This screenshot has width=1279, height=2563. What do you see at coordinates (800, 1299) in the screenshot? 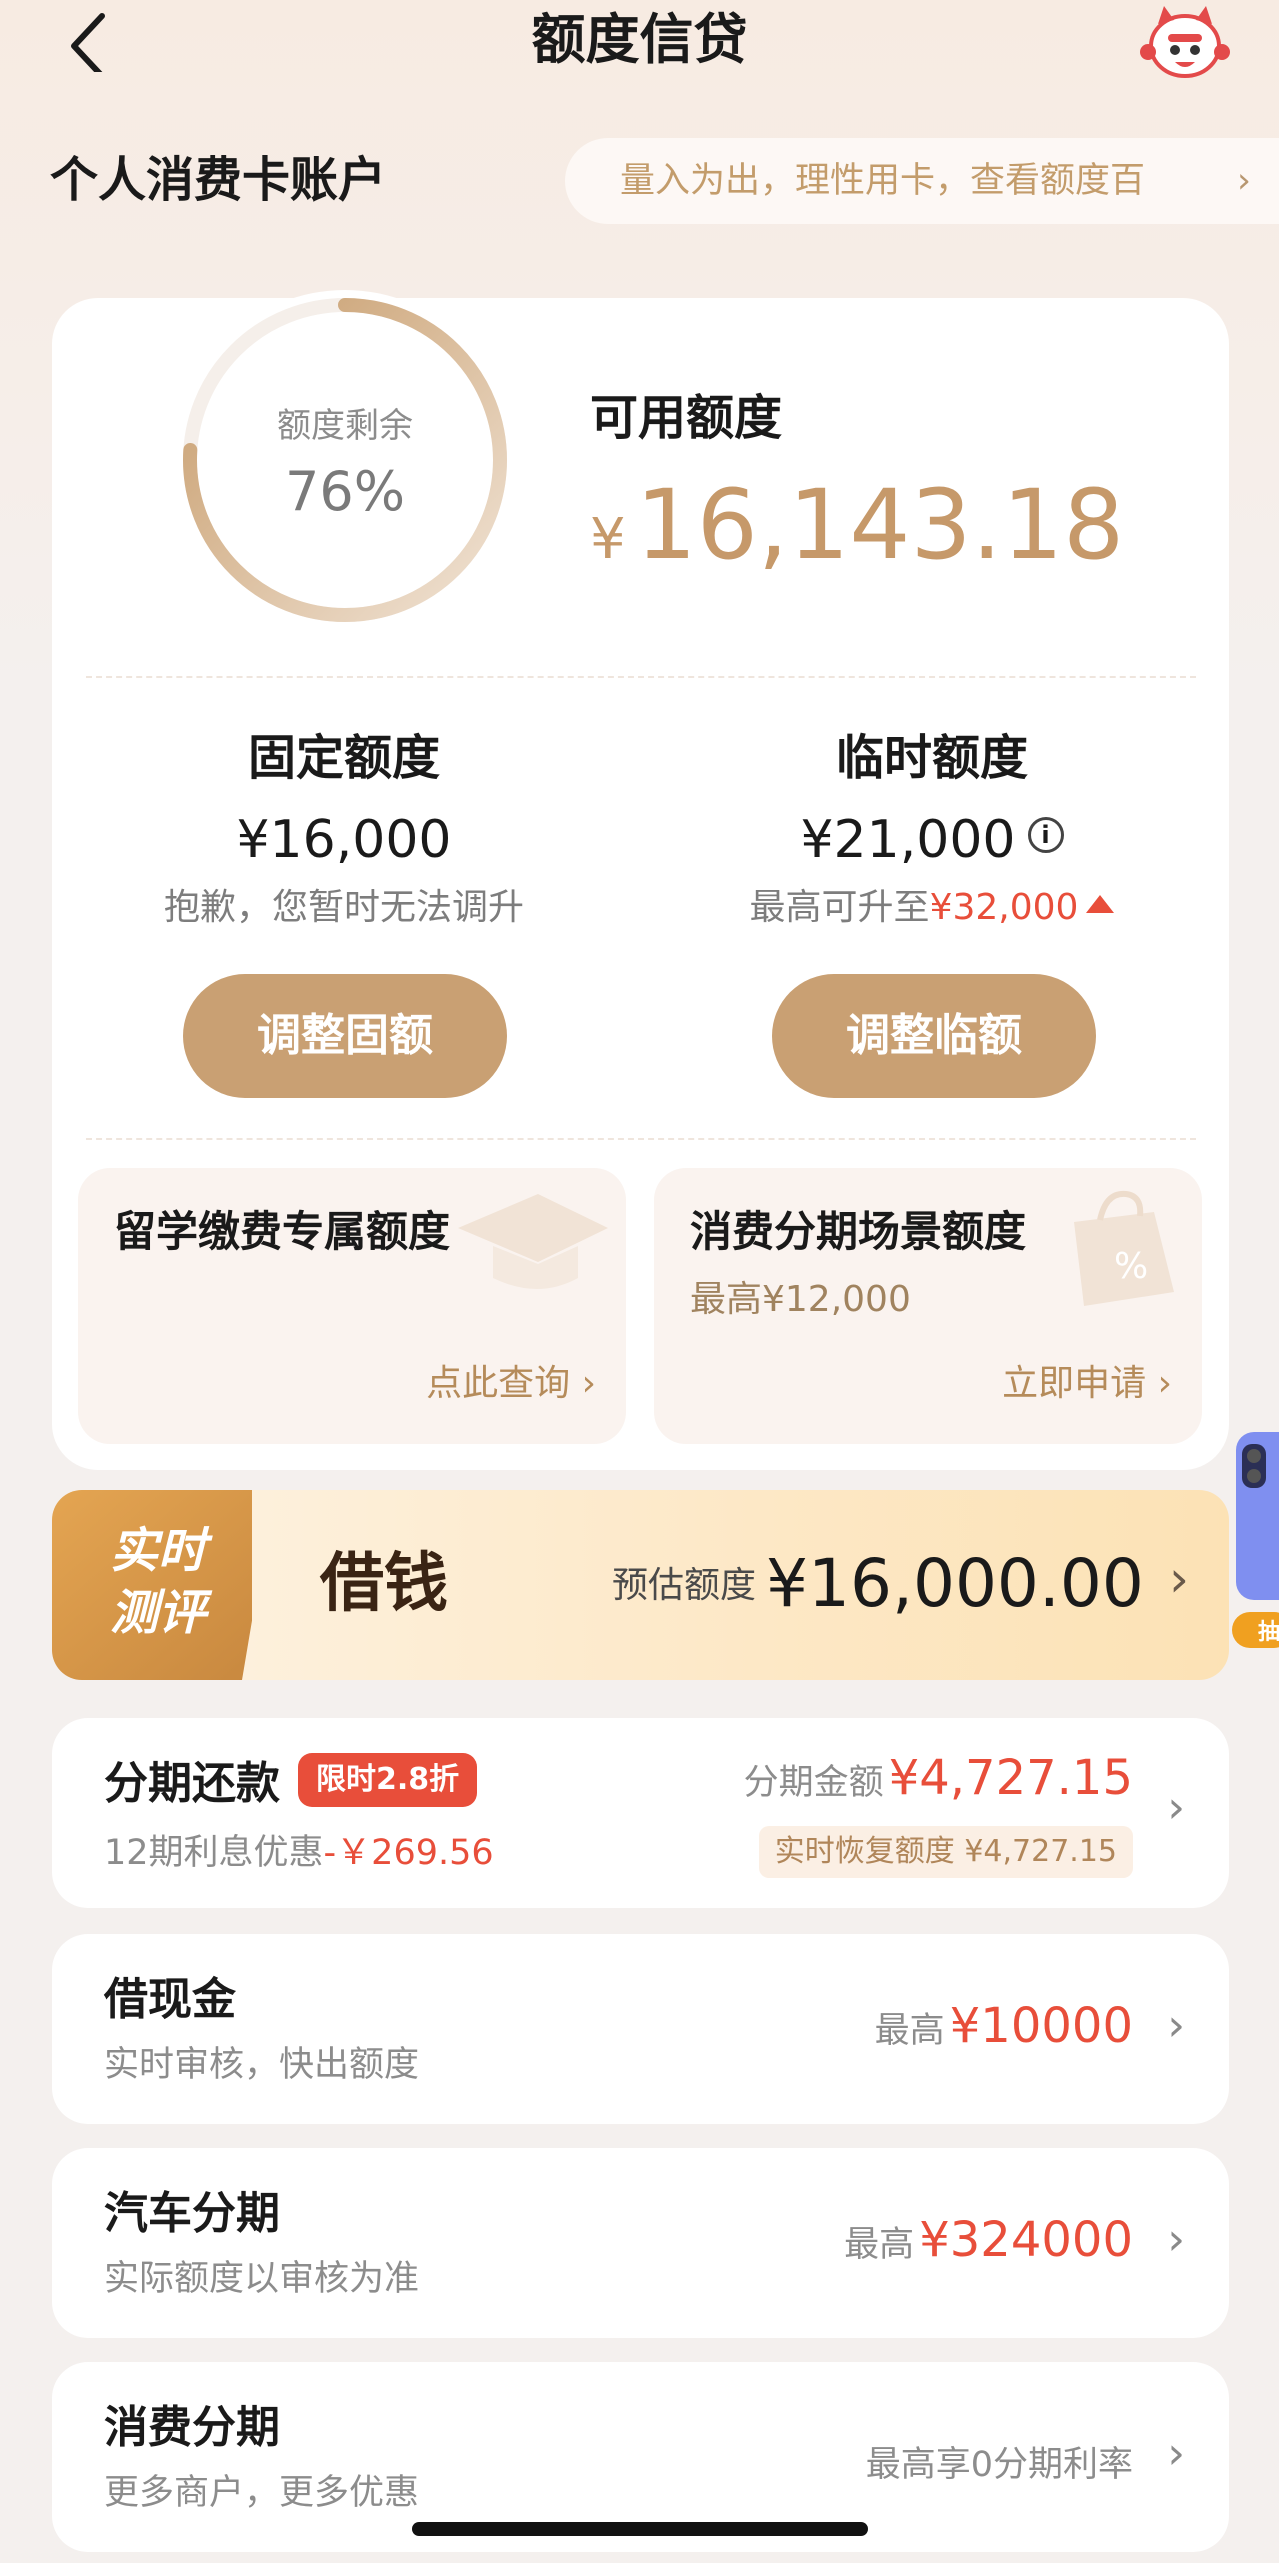
I see `scene-card-note: 最高¥12,000` at bounding box center [800, 1299].